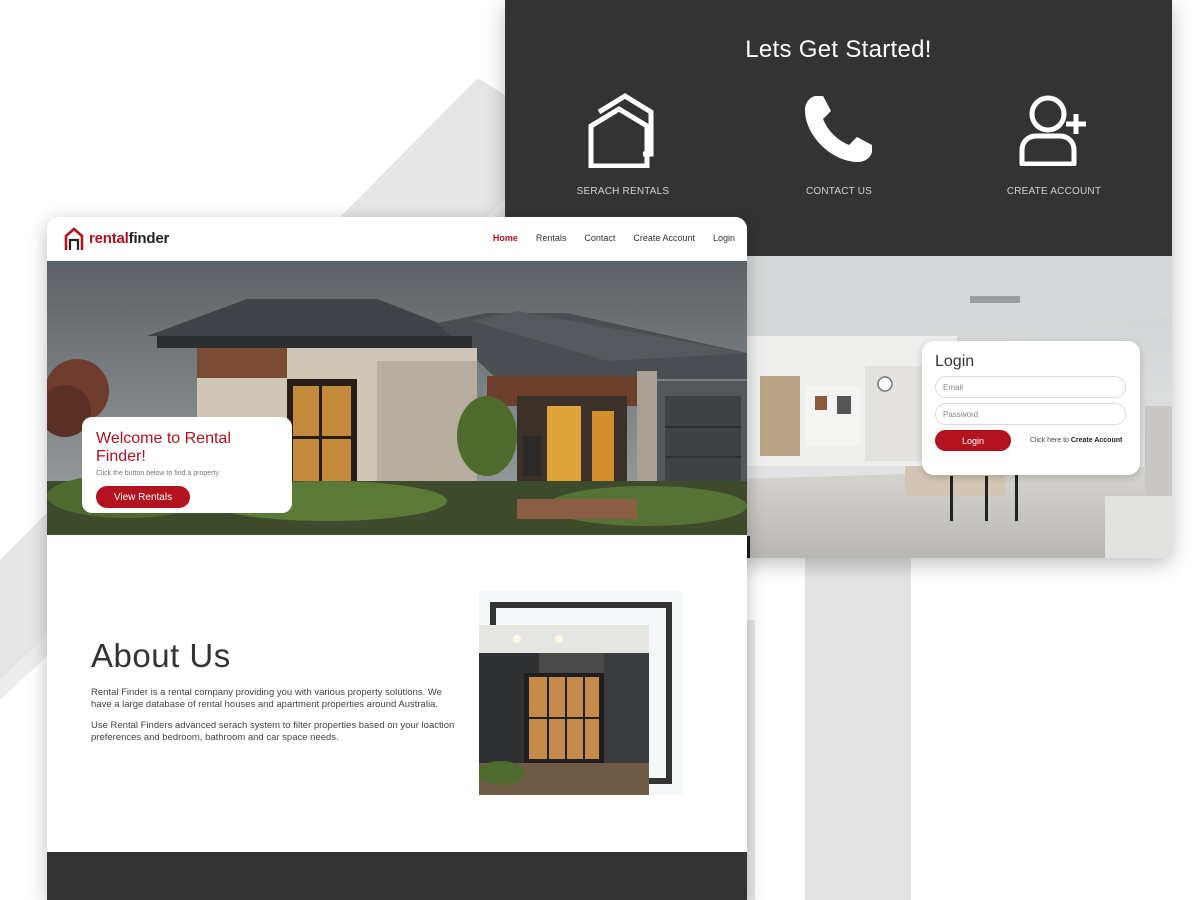 The image size is (1200, 900). What do you see at coordinates (1030, 414) in the screenshot?
I see `password-field` at bounding box center [1030, 414].